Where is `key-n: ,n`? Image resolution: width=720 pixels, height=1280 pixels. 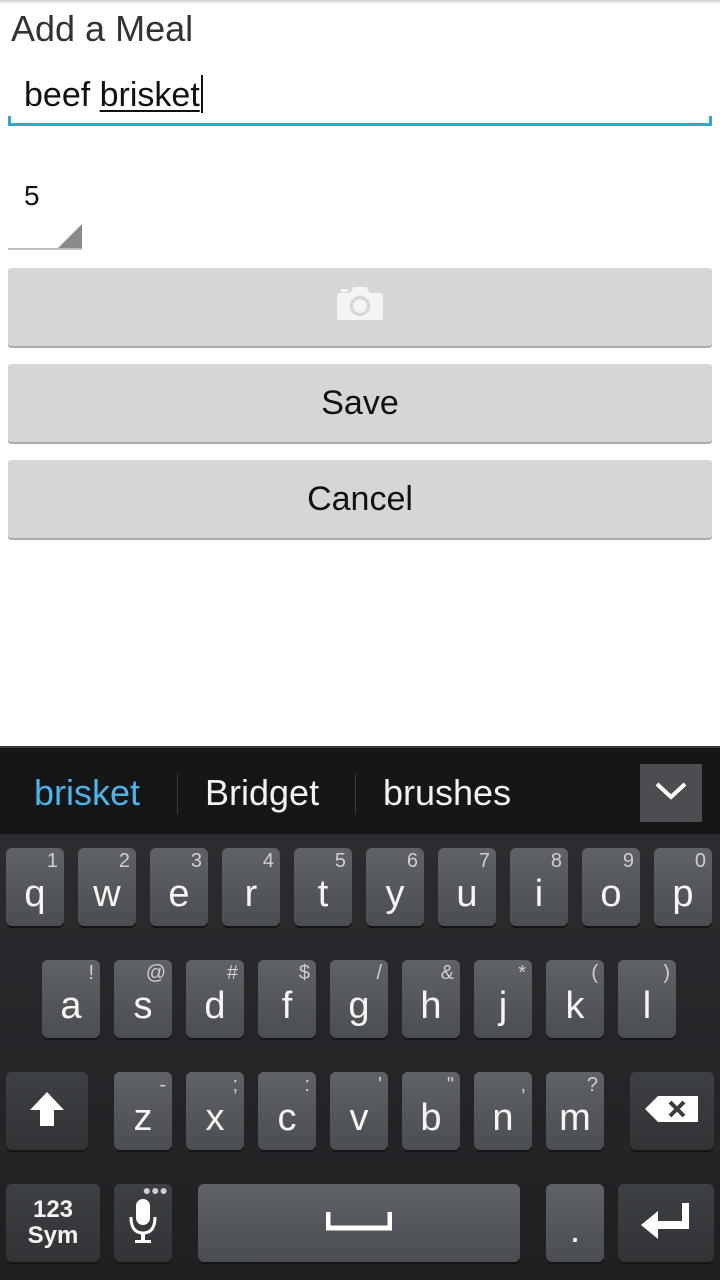
key-n: ,n is located at coordinates (503, 1111).